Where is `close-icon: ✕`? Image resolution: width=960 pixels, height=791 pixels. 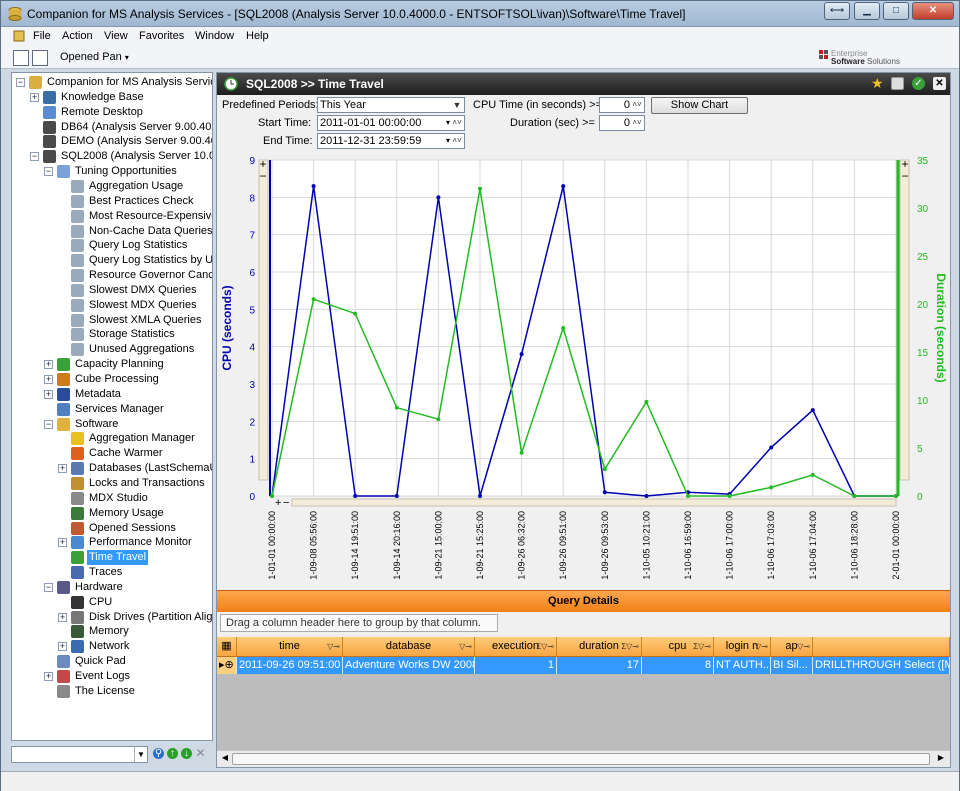 close-icon: ✕ is located at coordinates (200, 753).